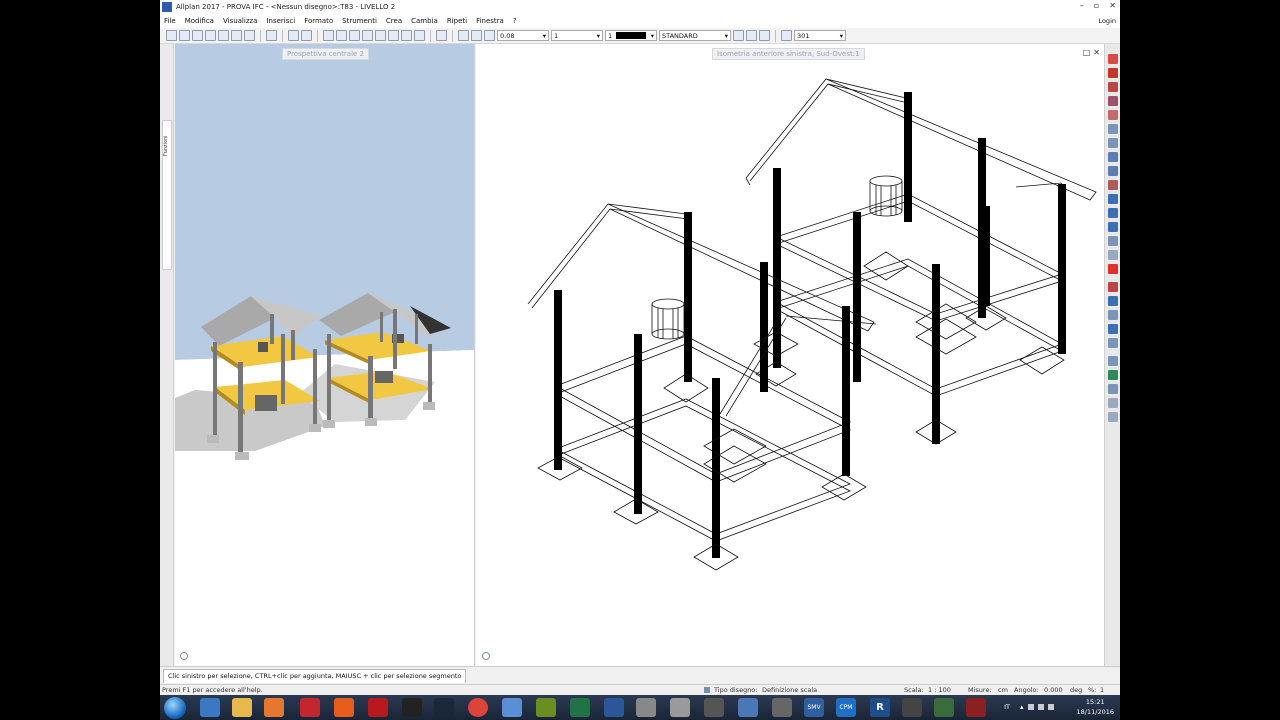 The height and width of the screenshot is (720, 1280). What do you see at coordinates (478, 707) in the screenshot?
I see `chrome-icon` at bounding box center [478, 707].